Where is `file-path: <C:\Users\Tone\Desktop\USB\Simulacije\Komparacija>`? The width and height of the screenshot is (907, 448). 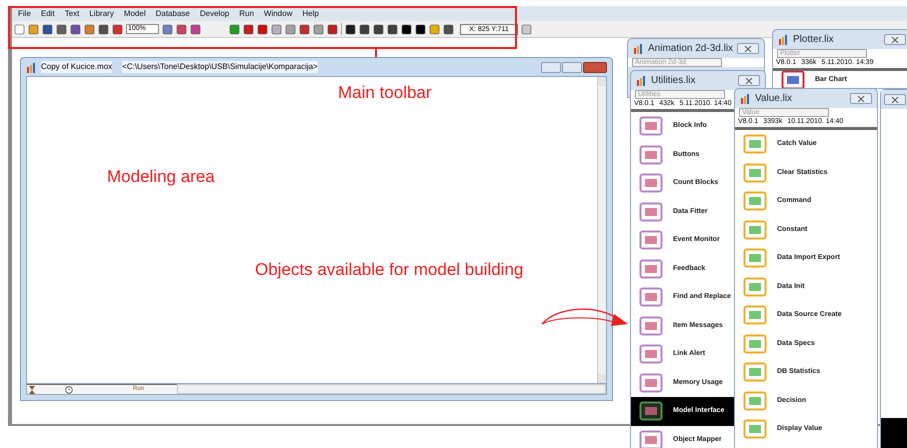
file-path: <C:\Users\Tone\Desktop\USB\Simulacije\Komparacija> is located at coordinates (220, 67).